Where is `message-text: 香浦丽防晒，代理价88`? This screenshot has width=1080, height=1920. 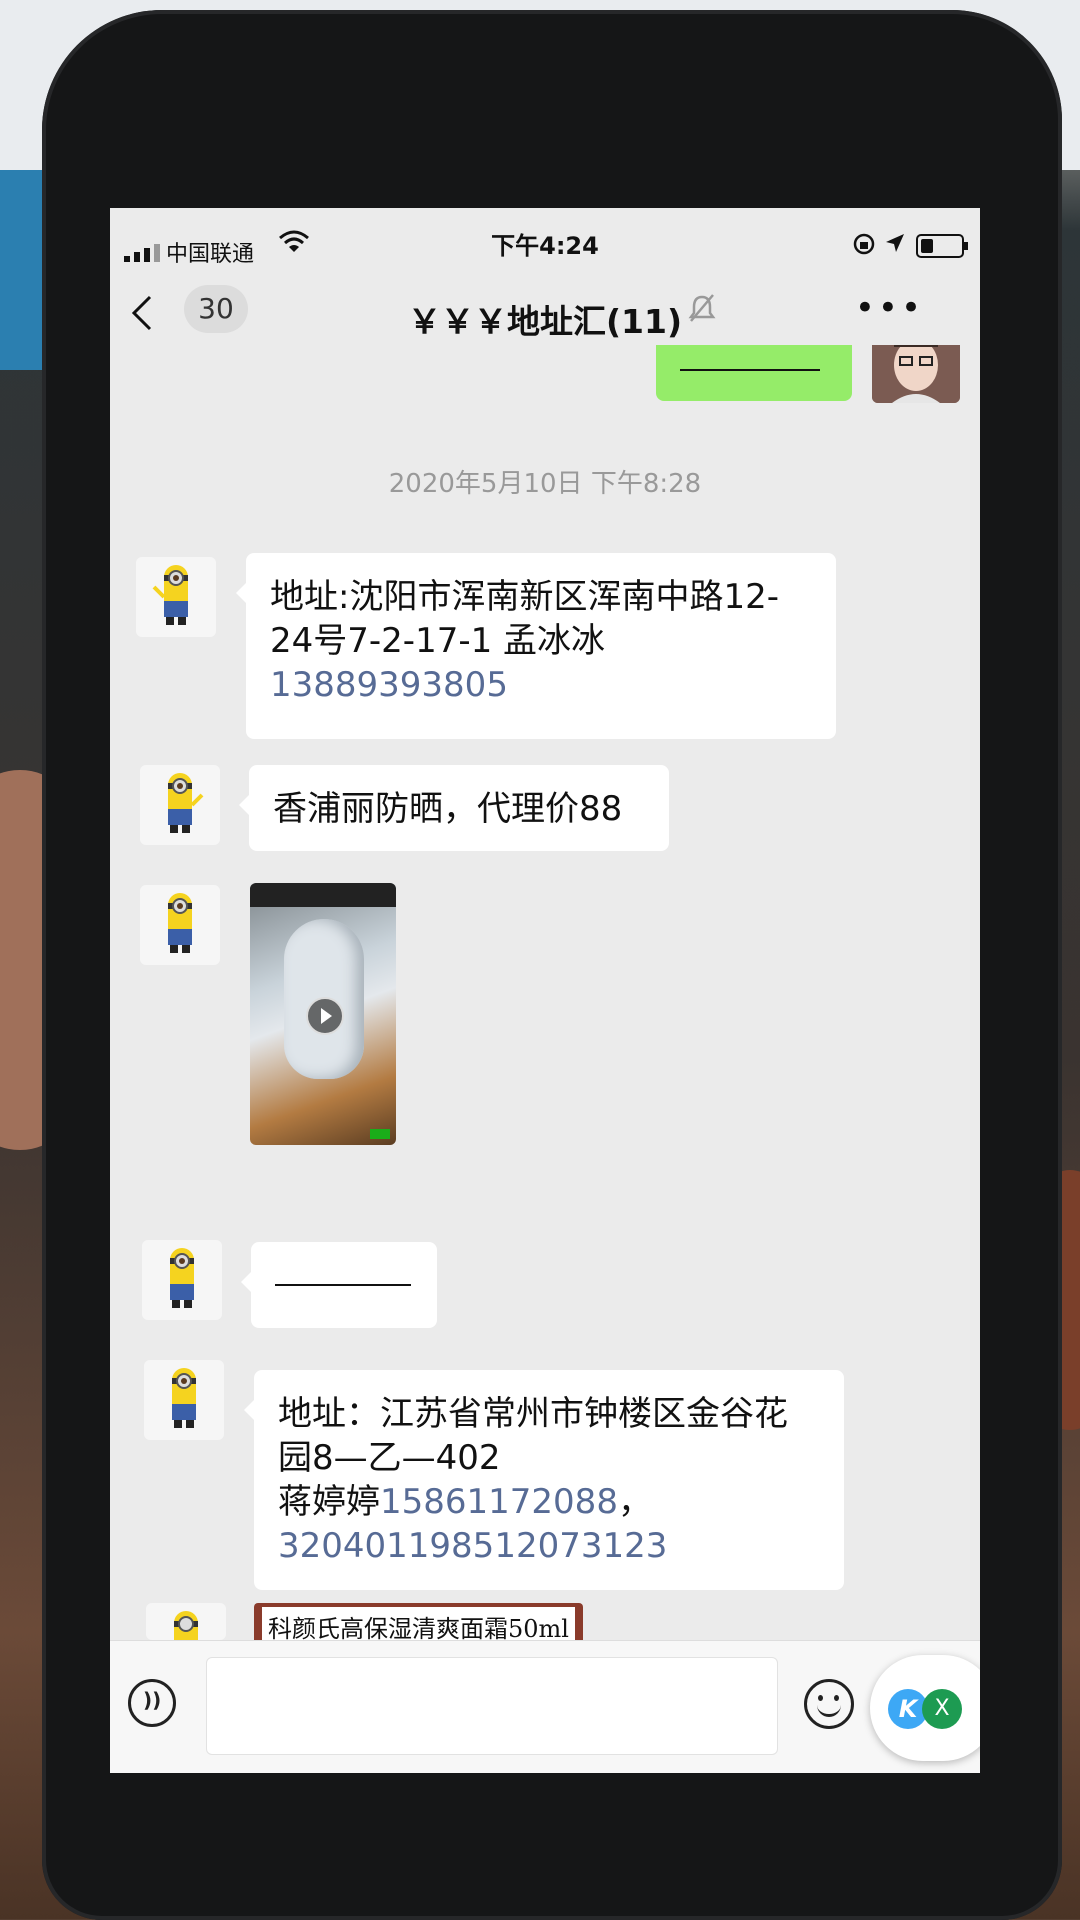 message-text: 香浦丽防晒，代理价88 is located at coordinates (448, 809).